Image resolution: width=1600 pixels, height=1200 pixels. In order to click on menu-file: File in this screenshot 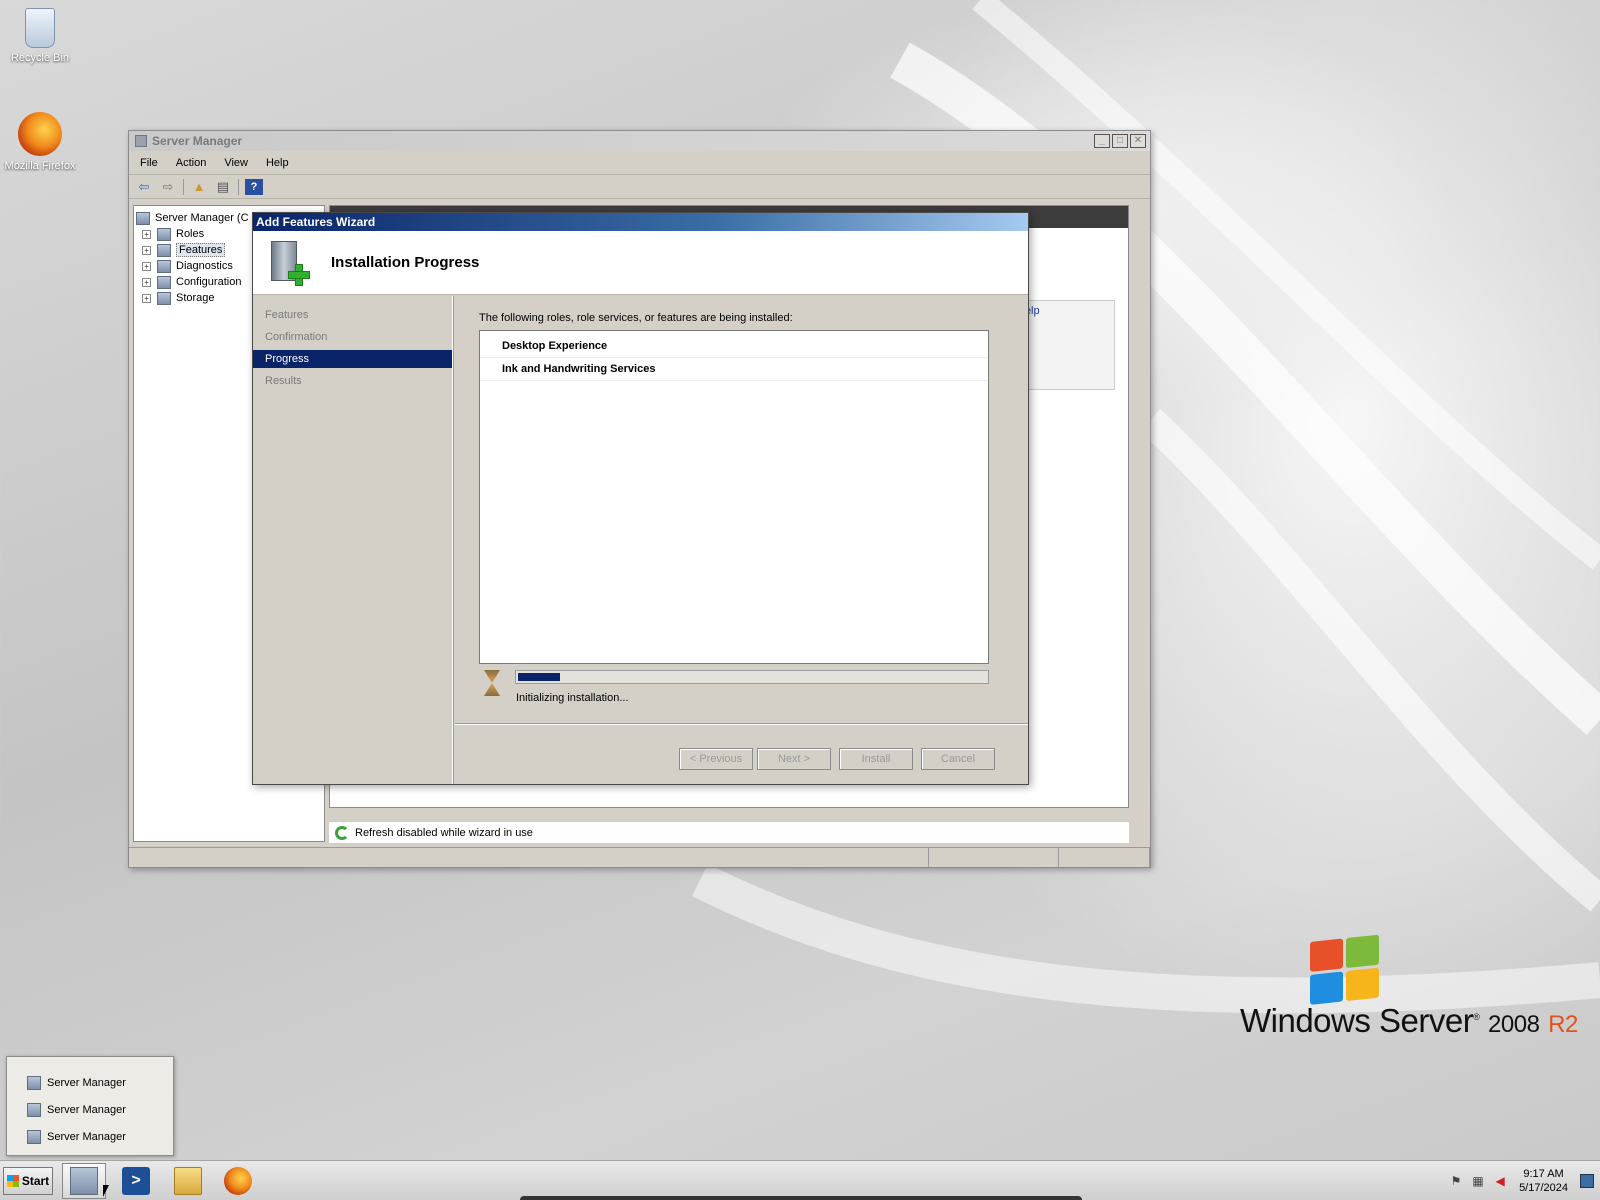, I will do `click(149, 163)`.